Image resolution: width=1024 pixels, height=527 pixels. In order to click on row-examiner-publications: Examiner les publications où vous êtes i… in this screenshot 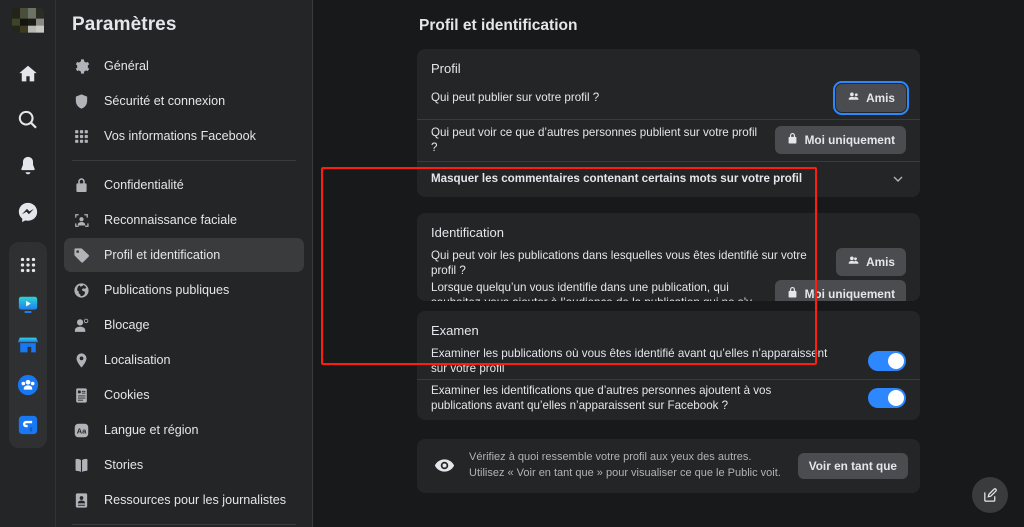, I will do `click(668, 363)`.